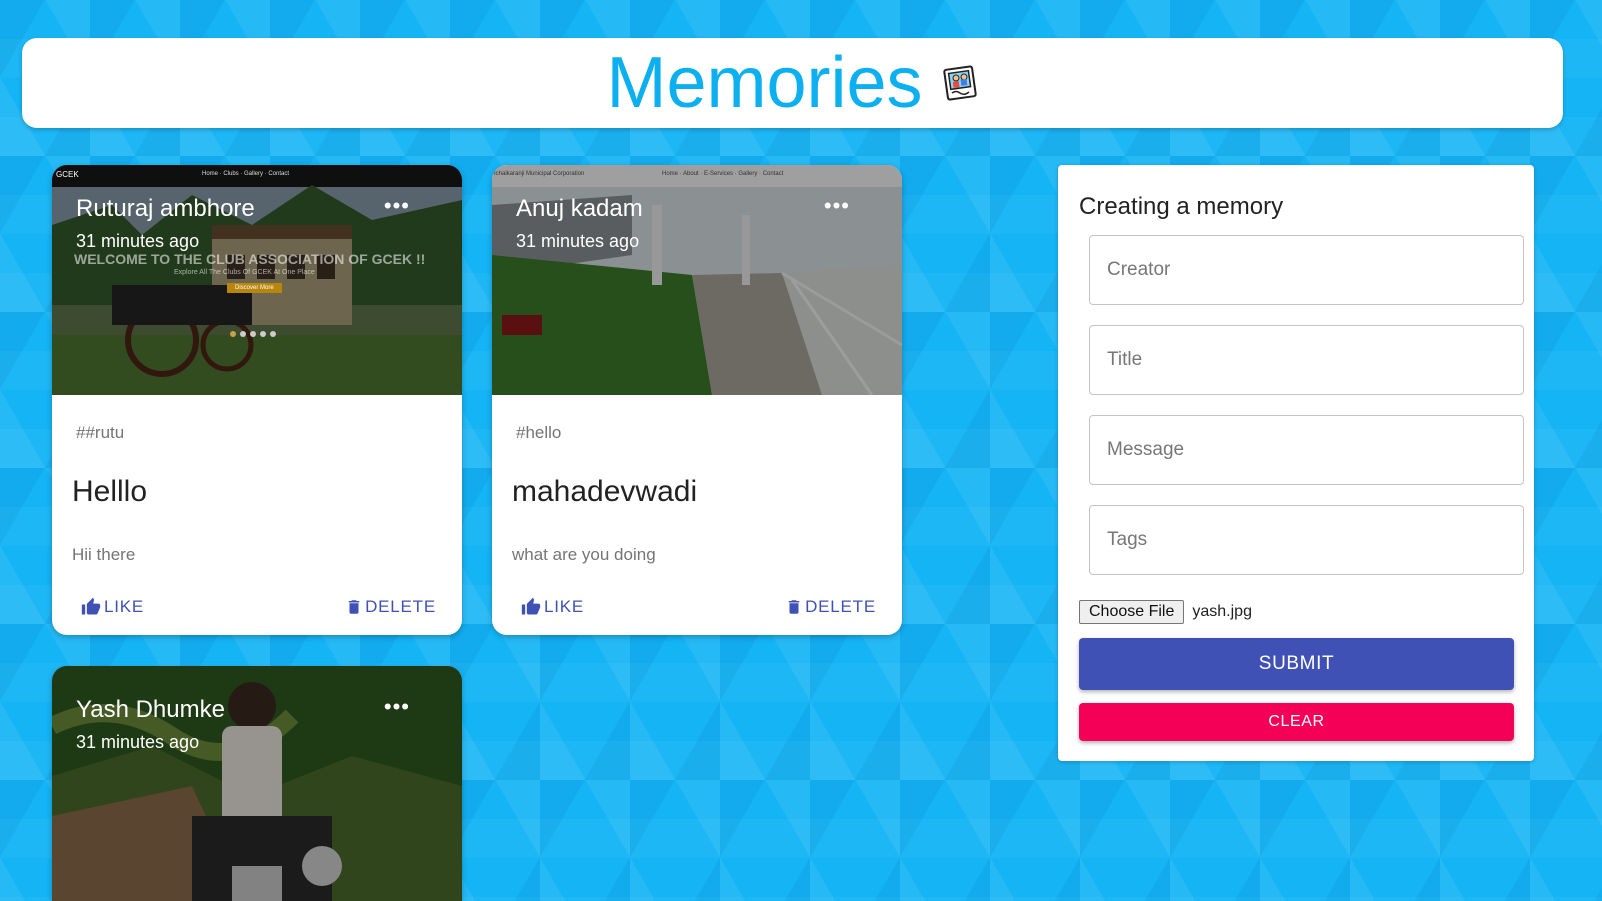 This screenshot has height=901, width=1602. Describe the element at coordinates (246, 174) in the screenshot. I see `image-nav-text: Home · Clubs · Gallery · Contact` at that location.